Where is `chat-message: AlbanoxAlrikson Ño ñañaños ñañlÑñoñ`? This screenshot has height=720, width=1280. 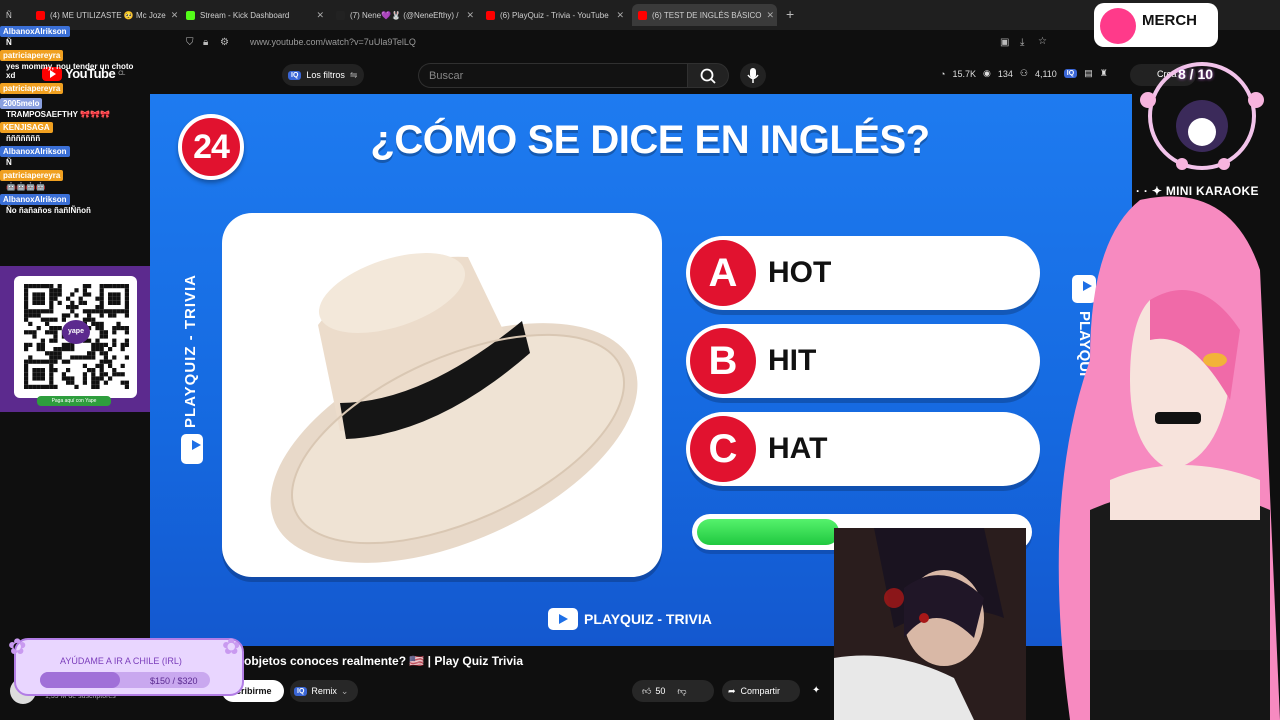
chat-message: AlbanoxAlrikson Ño ñañaños ñañlÑñoñ is located at coordinates (75, 204).